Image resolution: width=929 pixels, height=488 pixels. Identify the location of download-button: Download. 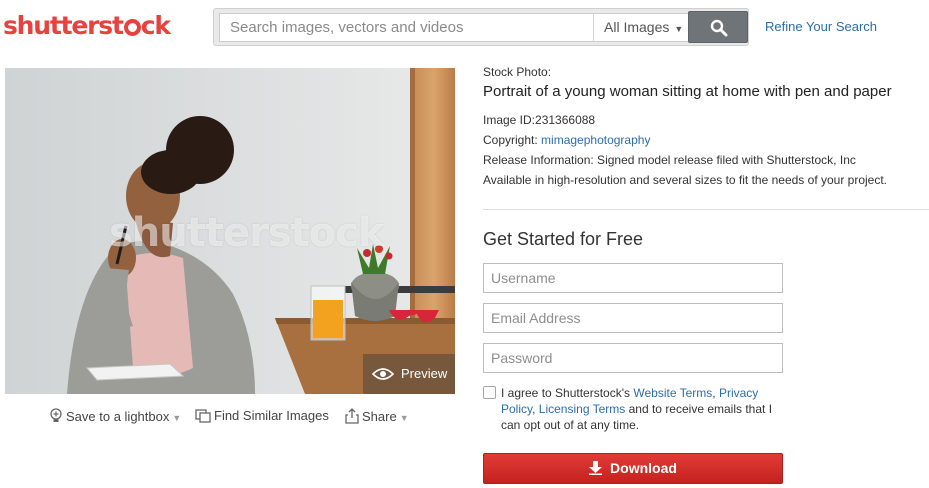
(633, 468).